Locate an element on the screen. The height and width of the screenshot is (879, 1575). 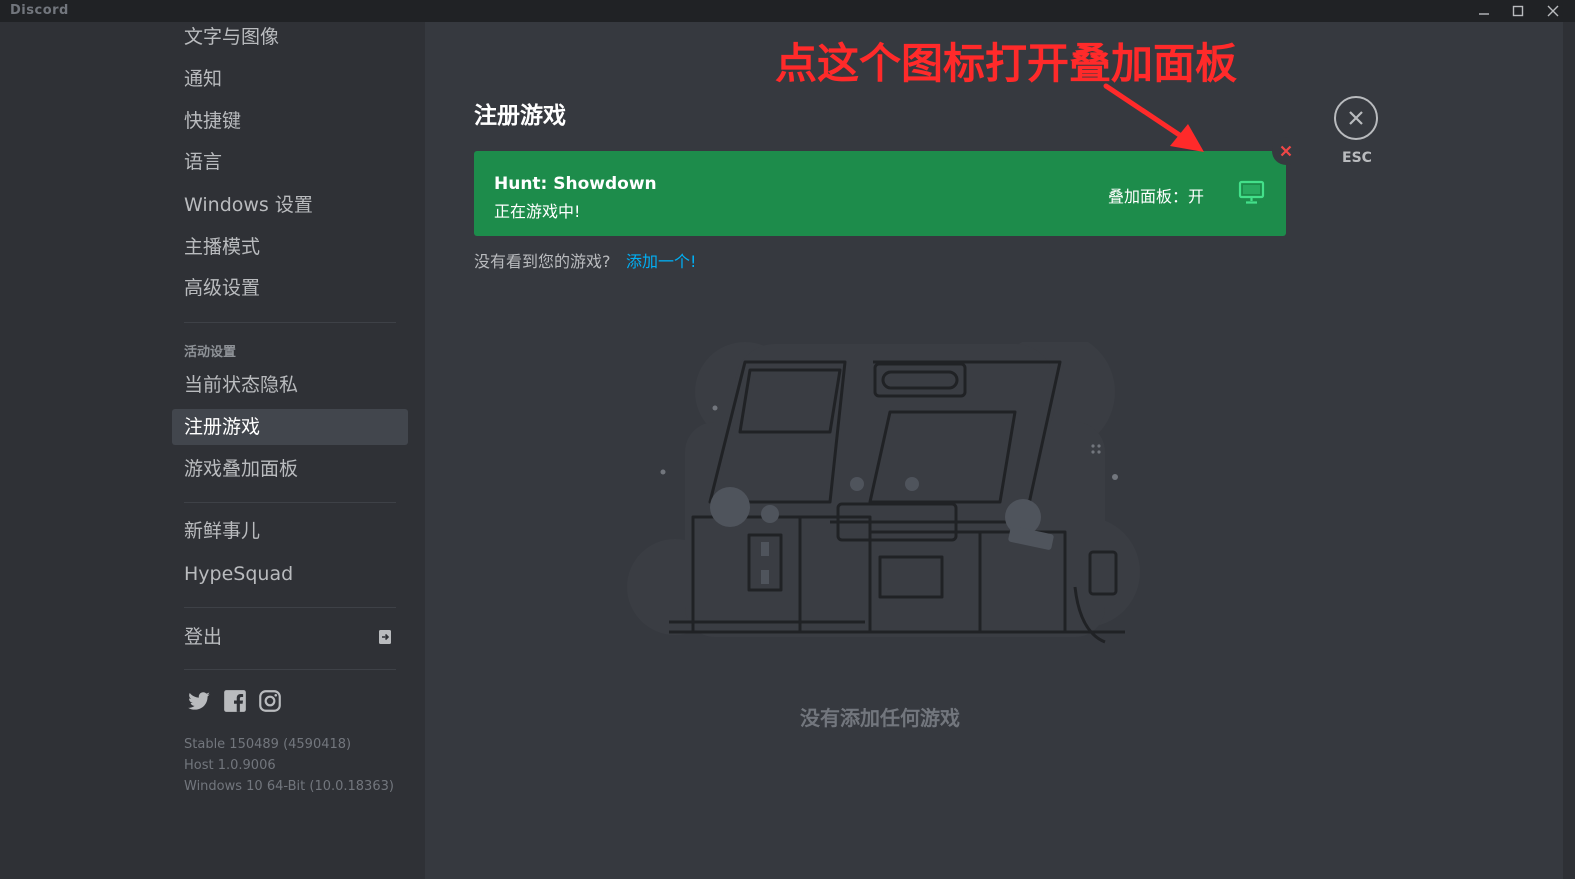
overlay-value: 开 is located at coordinates (1196, 196).